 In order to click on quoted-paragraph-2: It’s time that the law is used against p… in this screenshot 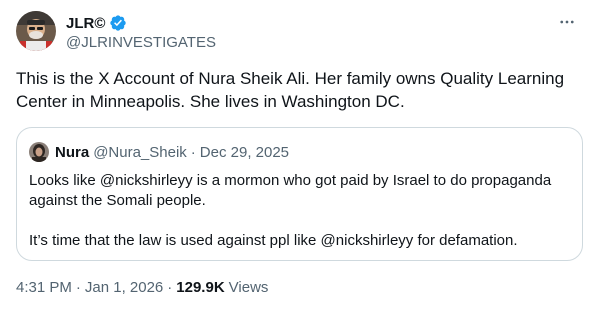, I will do `click(273, 240)`.